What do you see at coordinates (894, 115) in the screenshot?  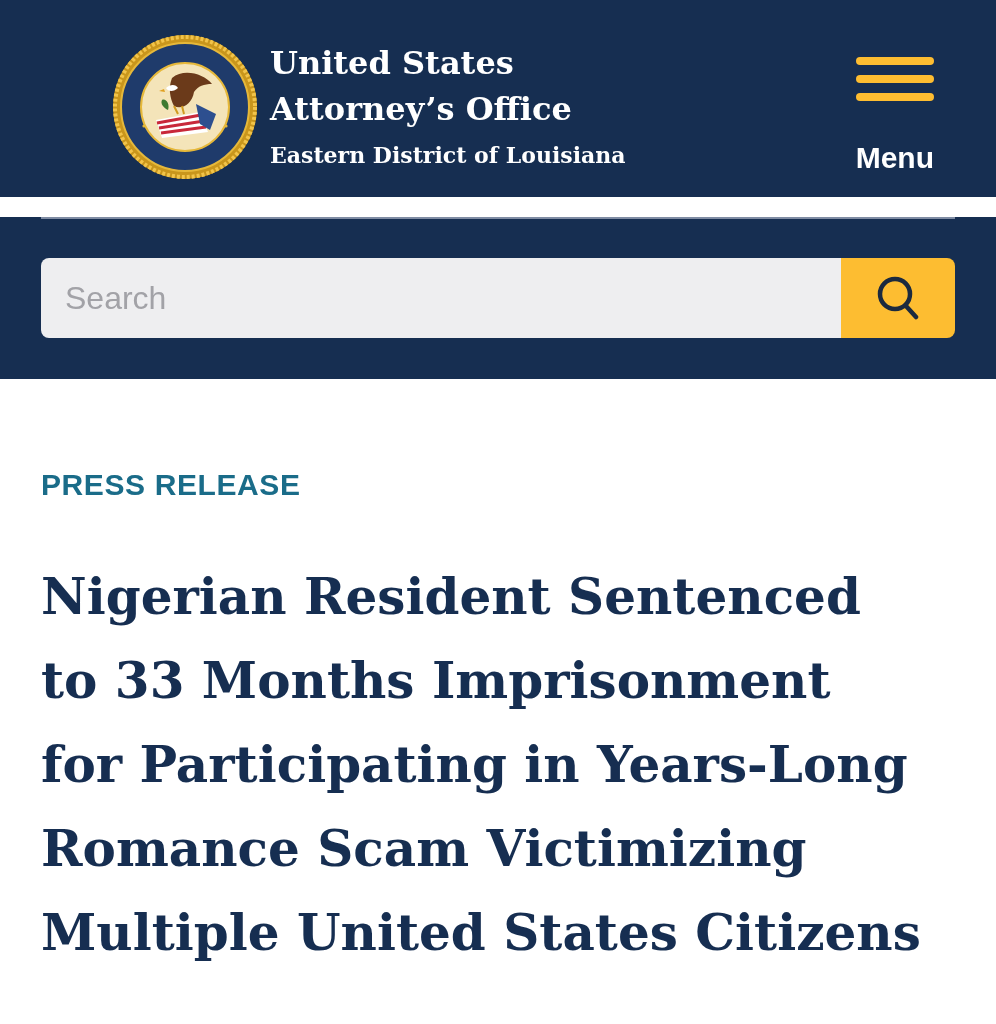 I see `menu-button: Menu` at bounding box center [894, 115].